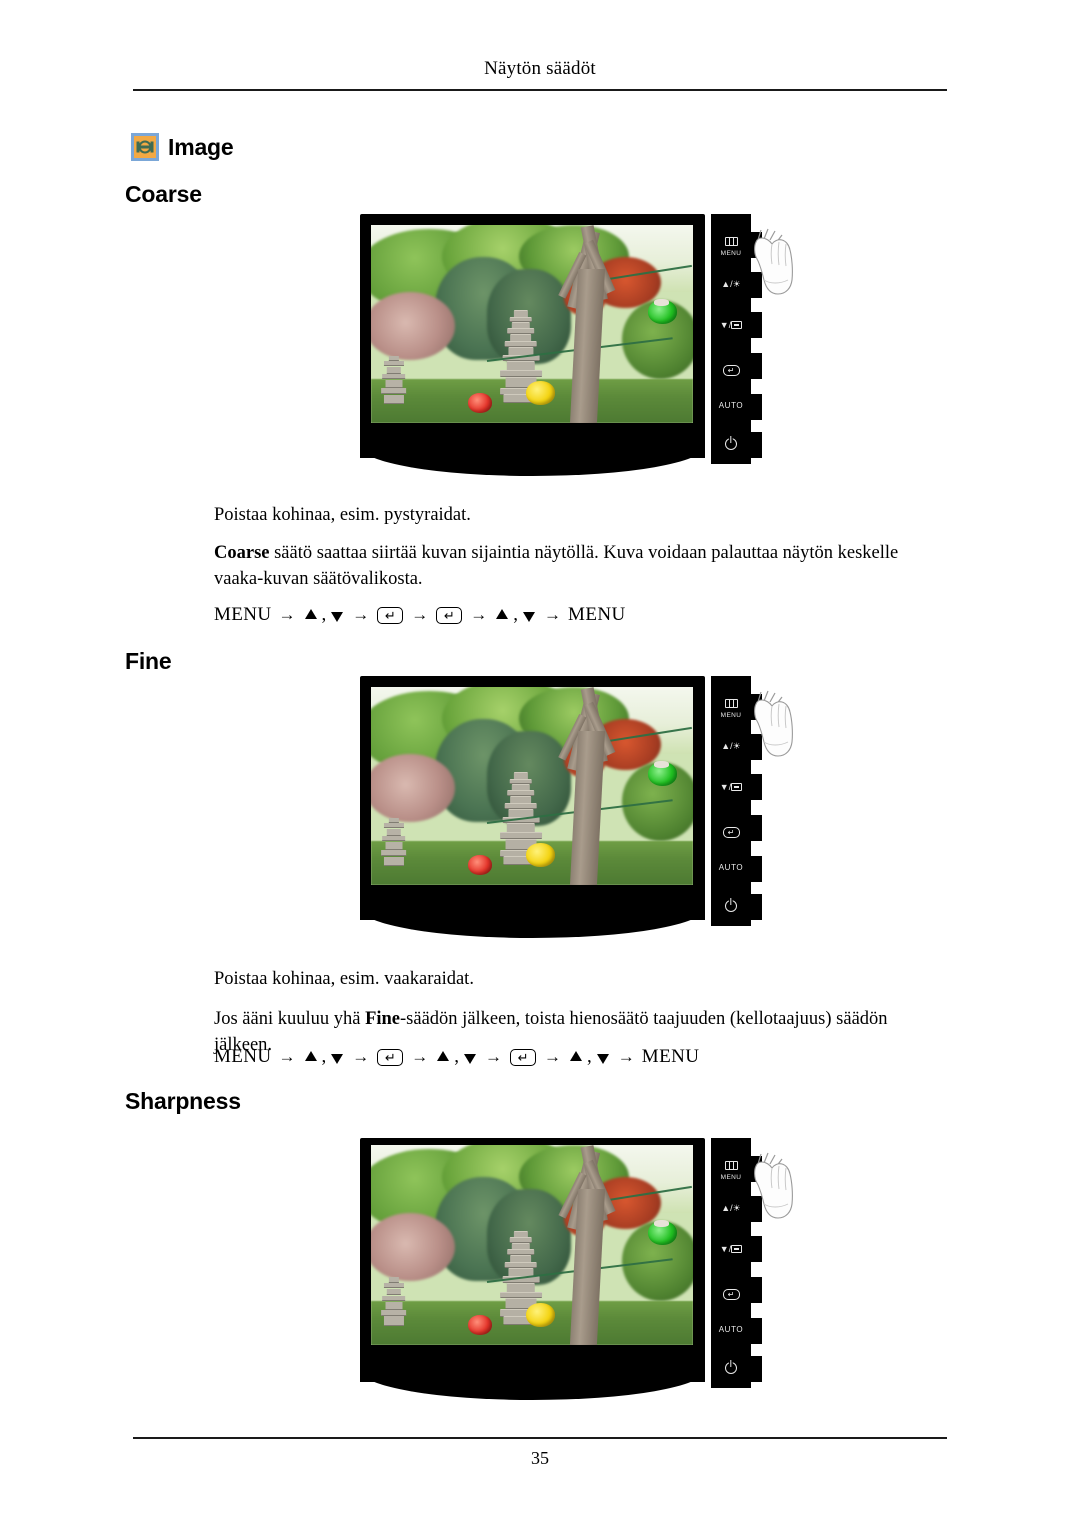 The width and height of the screenshot is (1080, 1527). I want to click on fine-paragraph-1: Poistaa kohinaa, esim. vaakaraidat., so click(344, 979).